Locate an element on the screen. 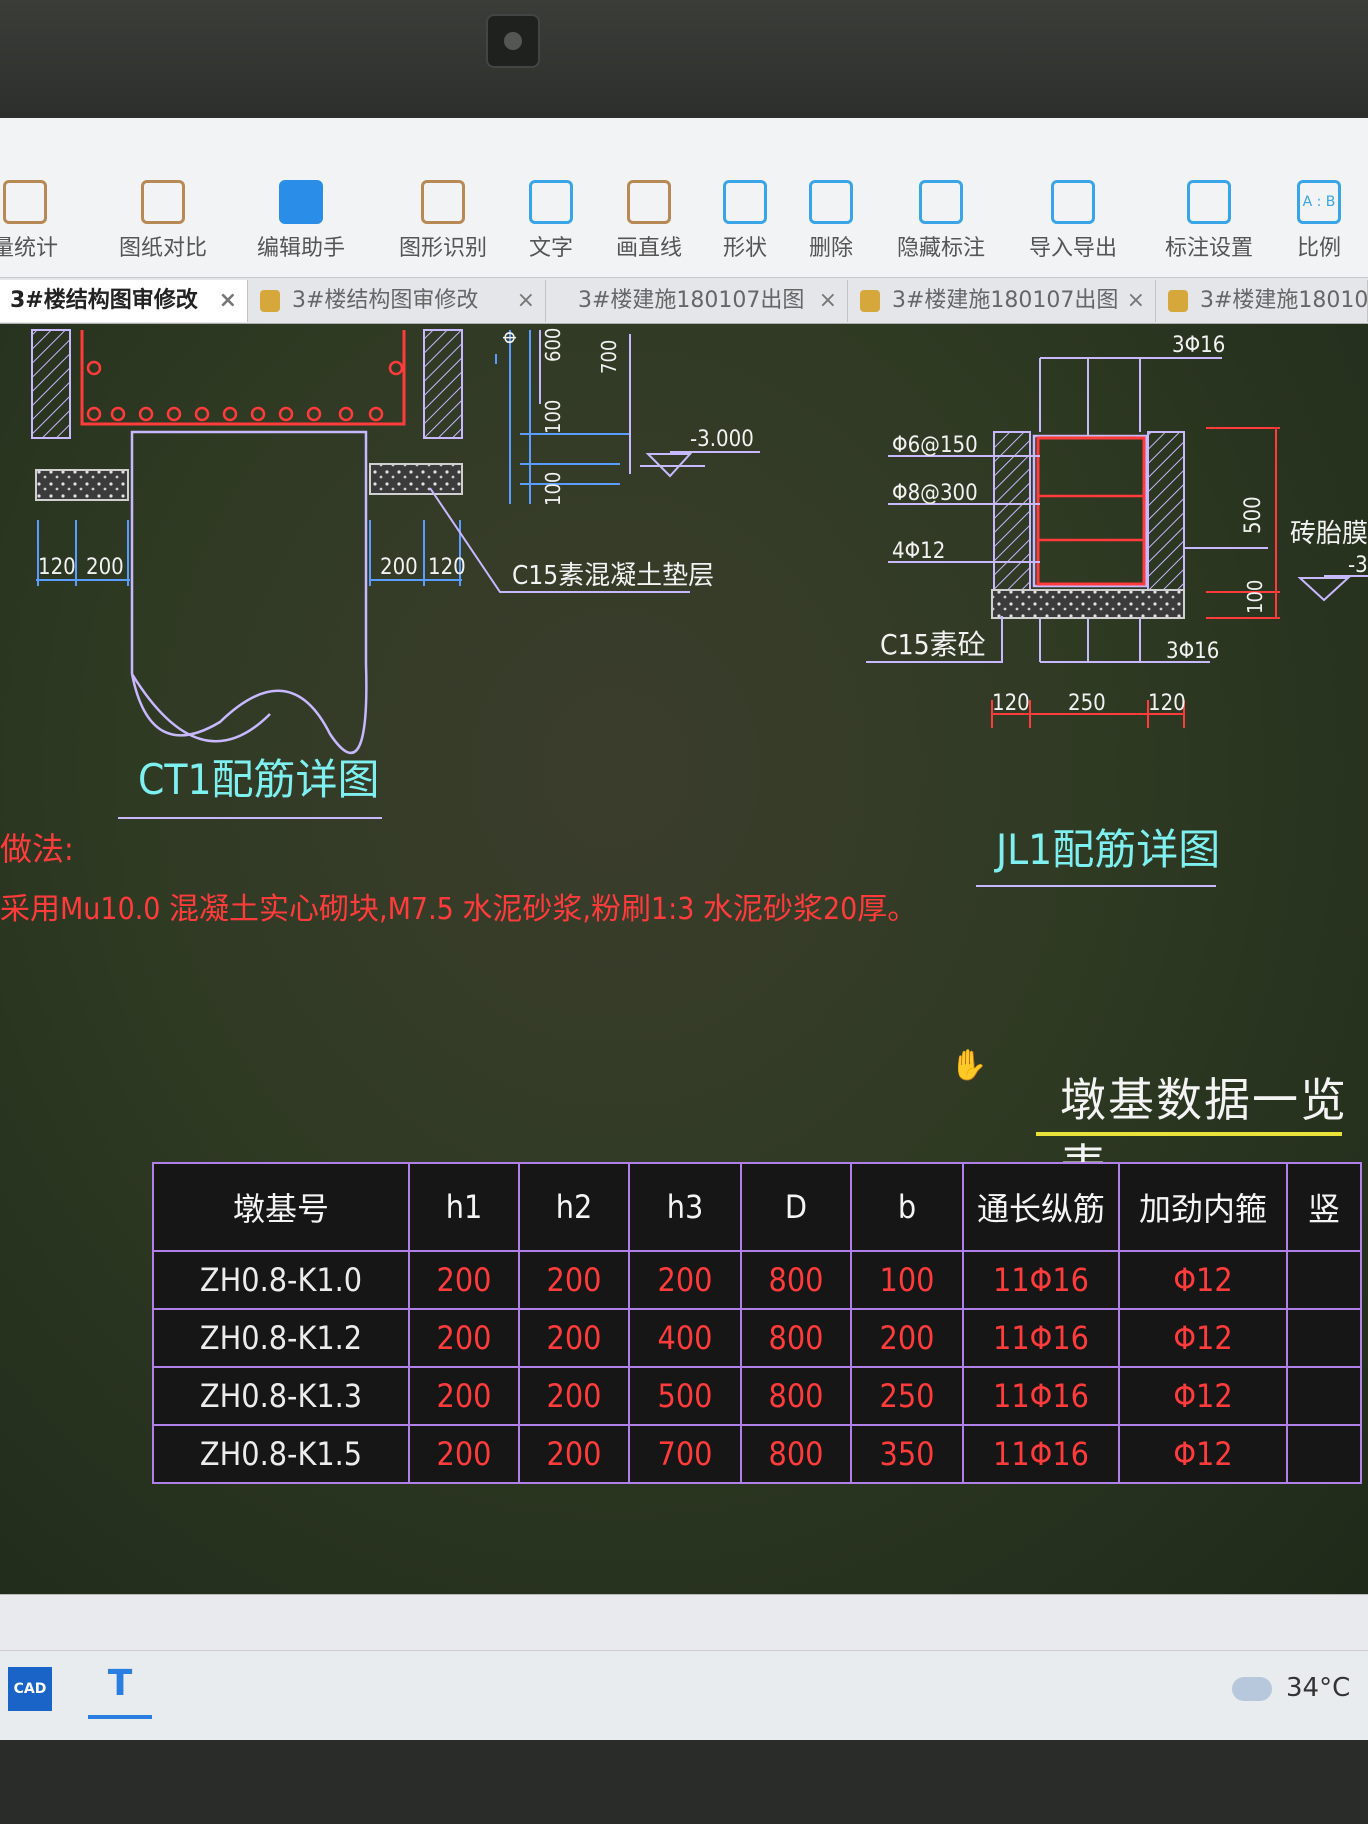 Image resolution: width=1368 pixels, height=1824 pixels. taskbar-t-app: T is located at coordinates (120, 1691).